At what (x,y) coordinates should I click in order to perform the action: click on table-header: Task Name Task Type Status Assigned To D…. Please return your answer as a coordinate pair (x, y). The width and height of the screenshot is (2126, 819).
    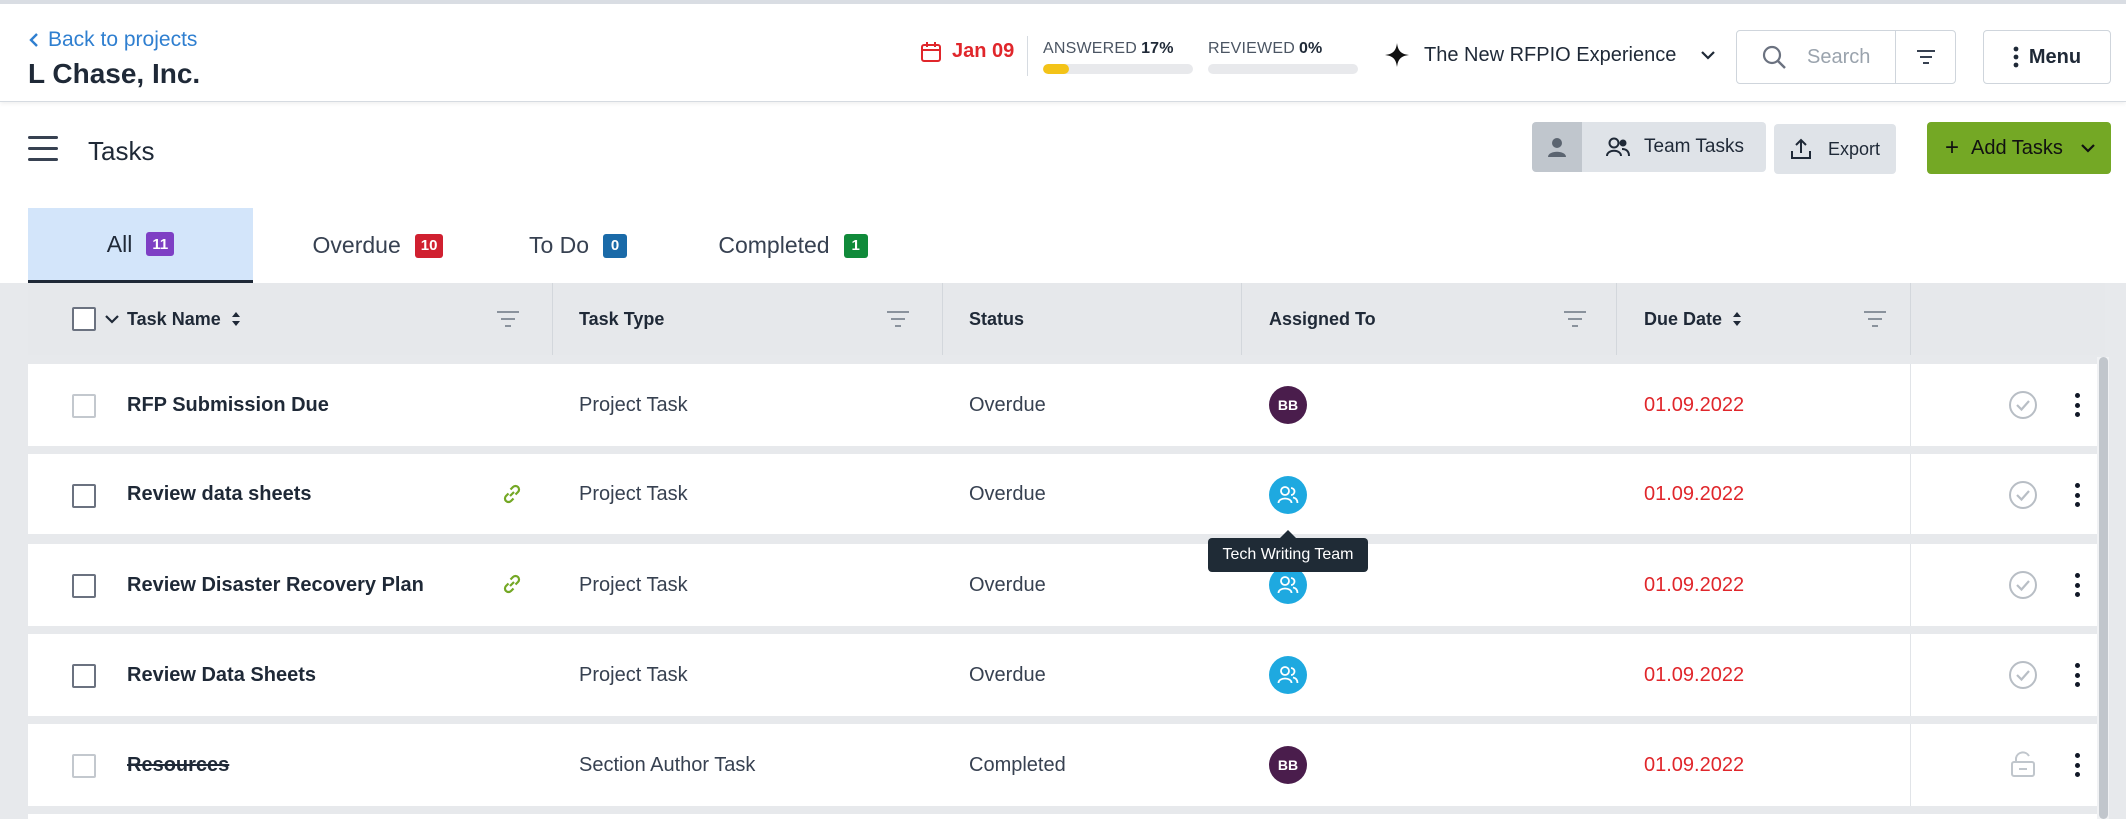
    Looking at the image, I should click on (1066, 319).